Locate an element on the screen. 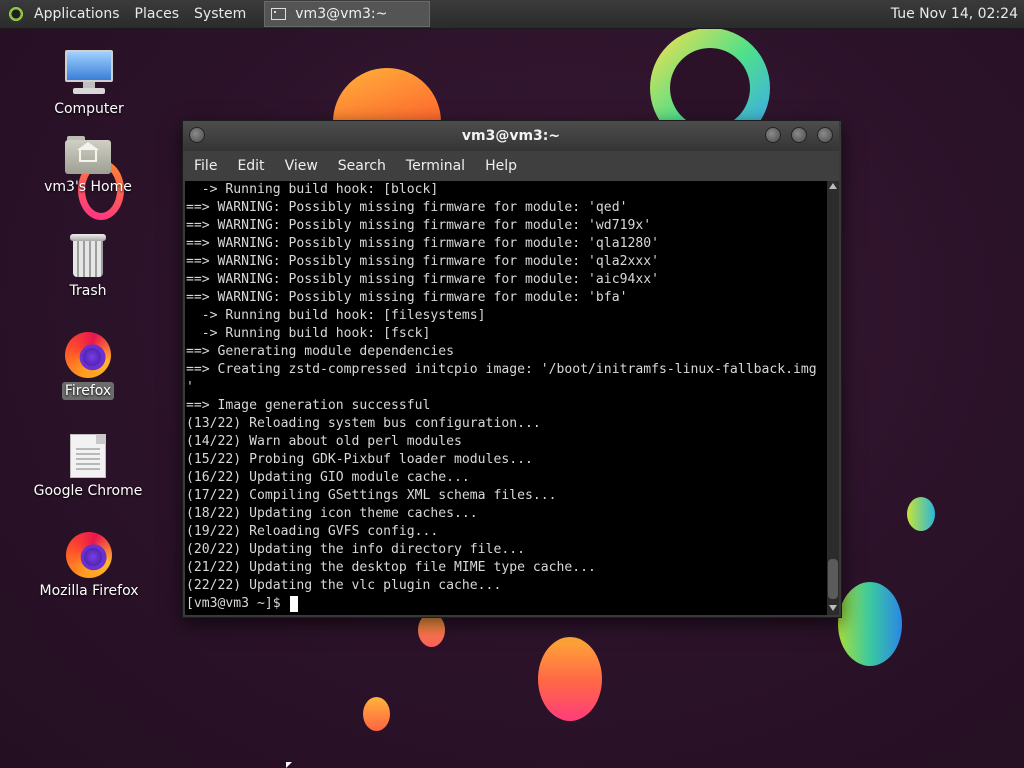  mouse-pointer-icon is located at coordinates (289, 765).